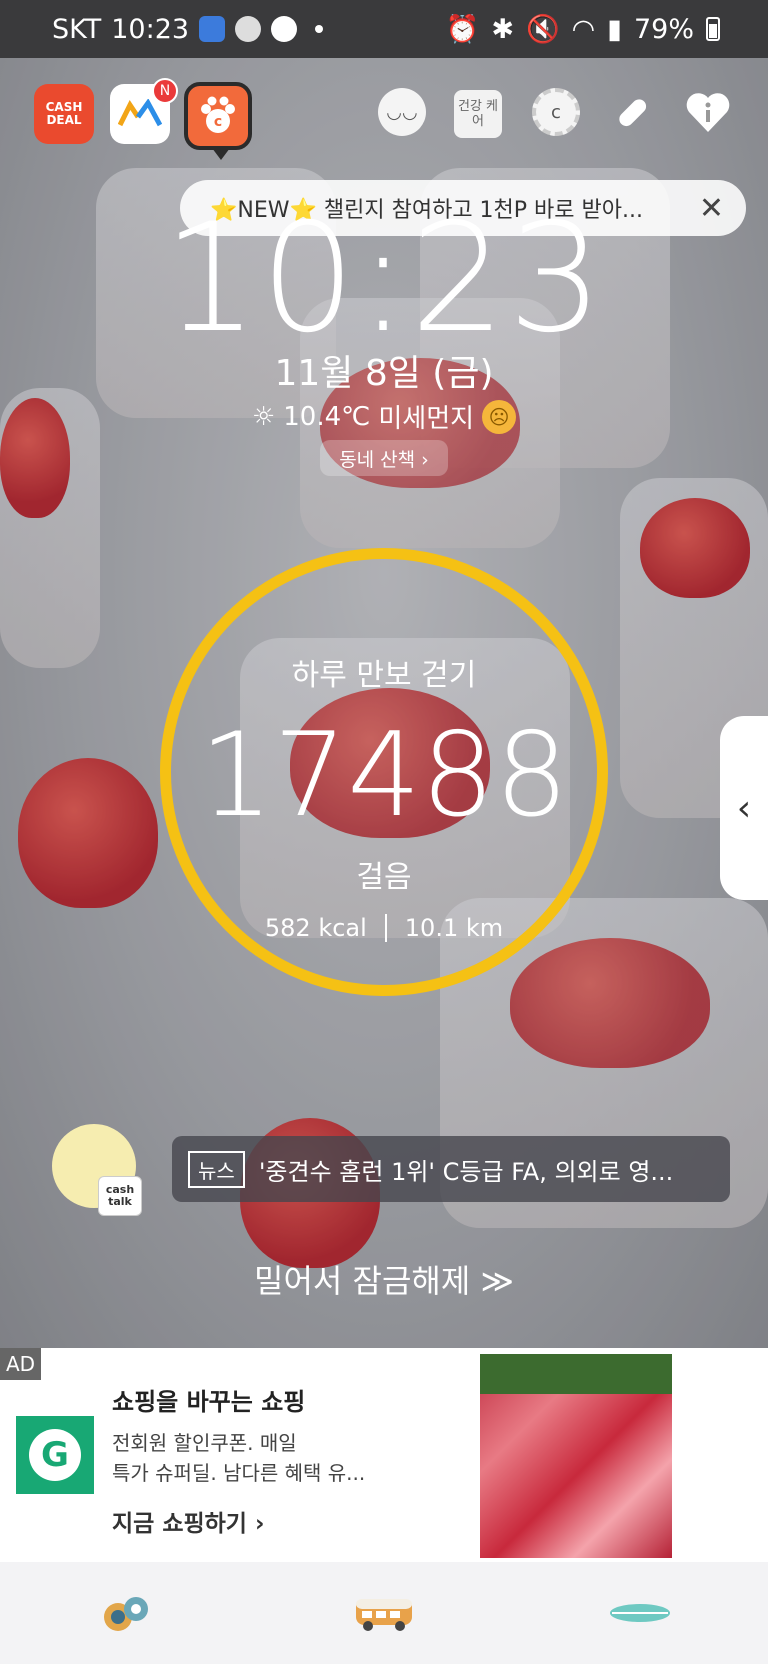 The height and width of the screenshot is (1664, 768). I want to click on unlock-hint: 밀어서 잠금해제 ≫, so click(384, 1279).